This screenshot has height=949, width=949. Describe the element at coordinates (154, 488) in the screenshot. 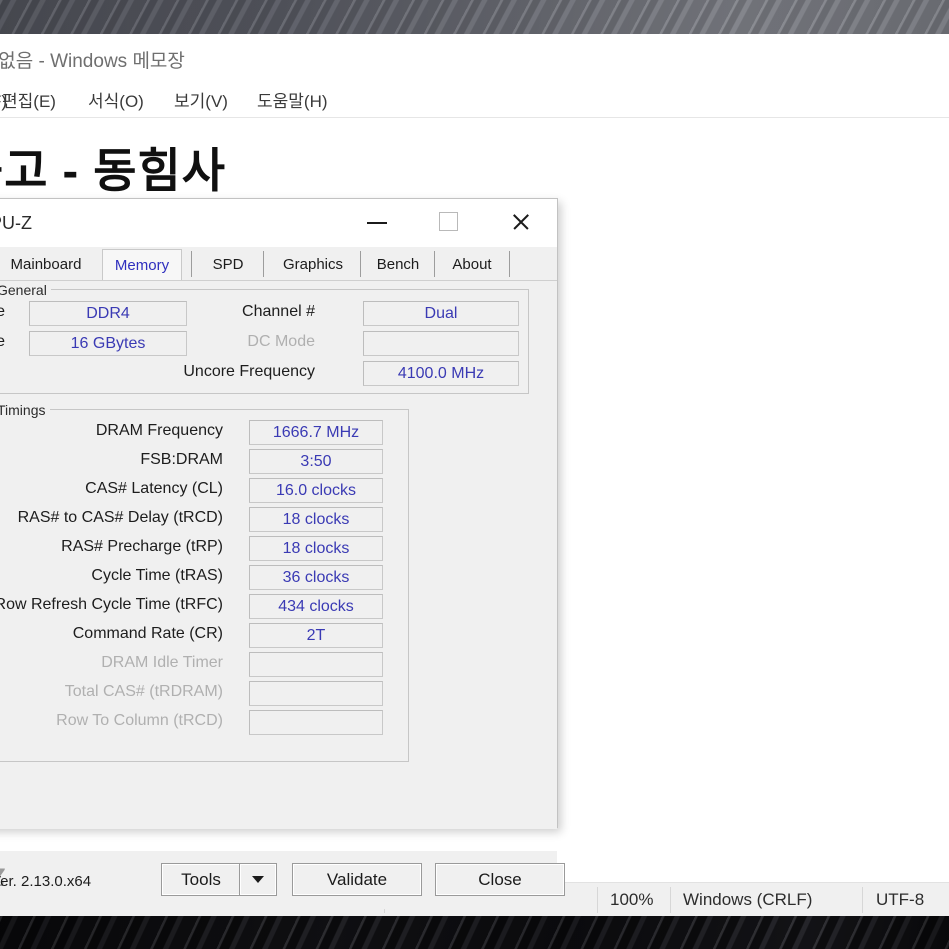

I see `cas-latency-label: CAS# Latency (CL)` at that location.